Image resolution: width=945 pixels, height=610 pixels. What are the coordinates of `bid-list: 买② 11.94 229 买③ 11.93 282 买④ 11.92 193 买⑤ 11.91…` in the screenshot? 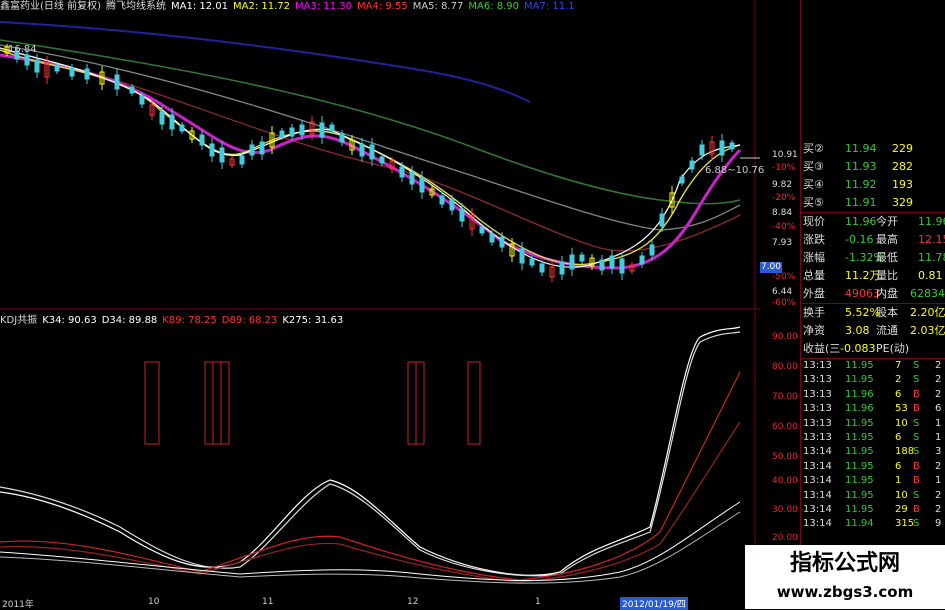 It's located at (872, 176).